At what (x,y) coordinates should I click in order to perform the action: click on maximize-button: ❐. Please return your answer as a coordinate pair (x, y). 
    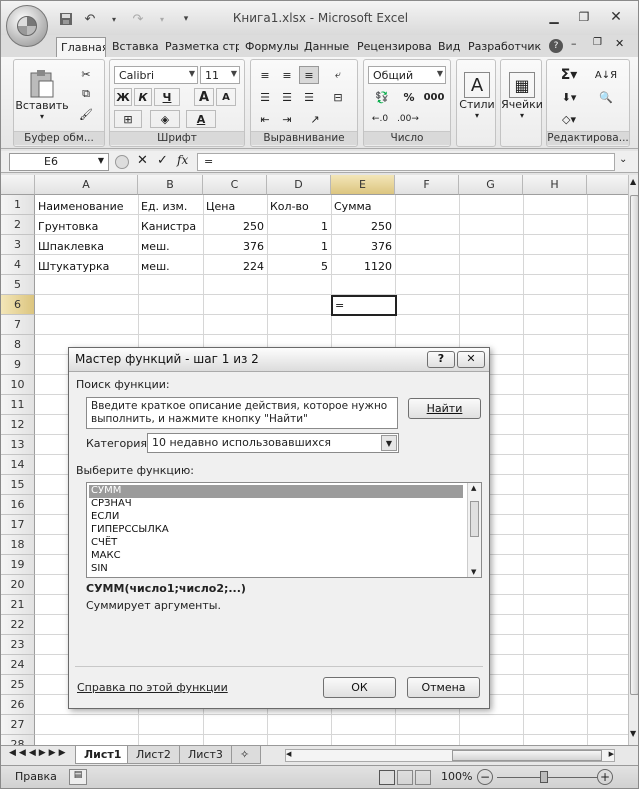
    Looking at the image, I should click on (584, 17).